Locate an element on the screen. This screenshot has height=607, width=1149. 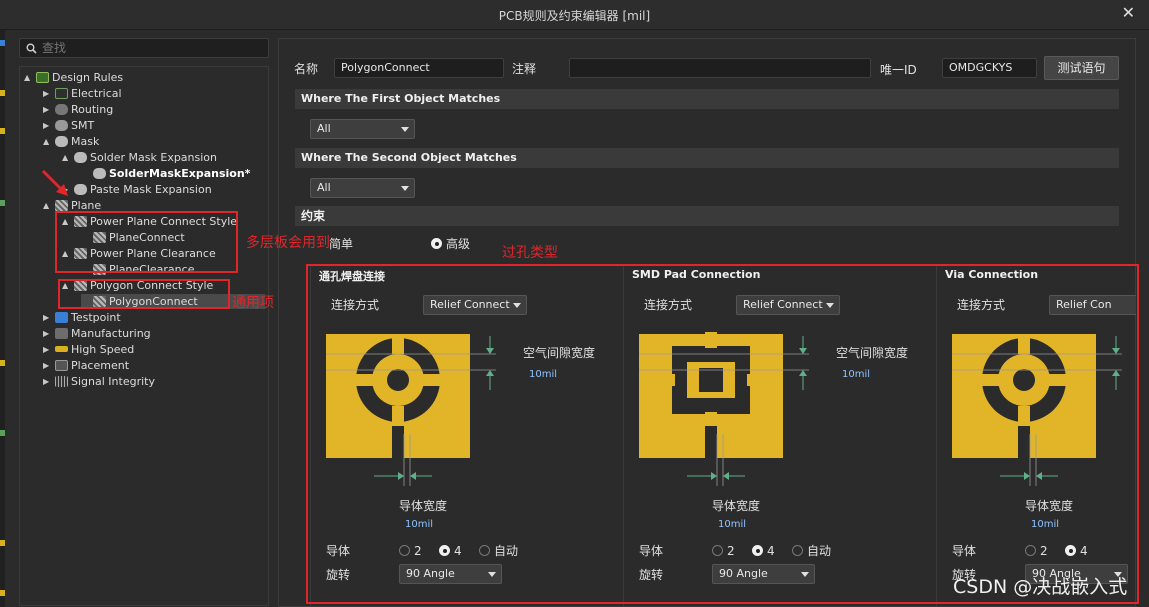
close-icon: ✕ is located at coordinates (1128, 12).